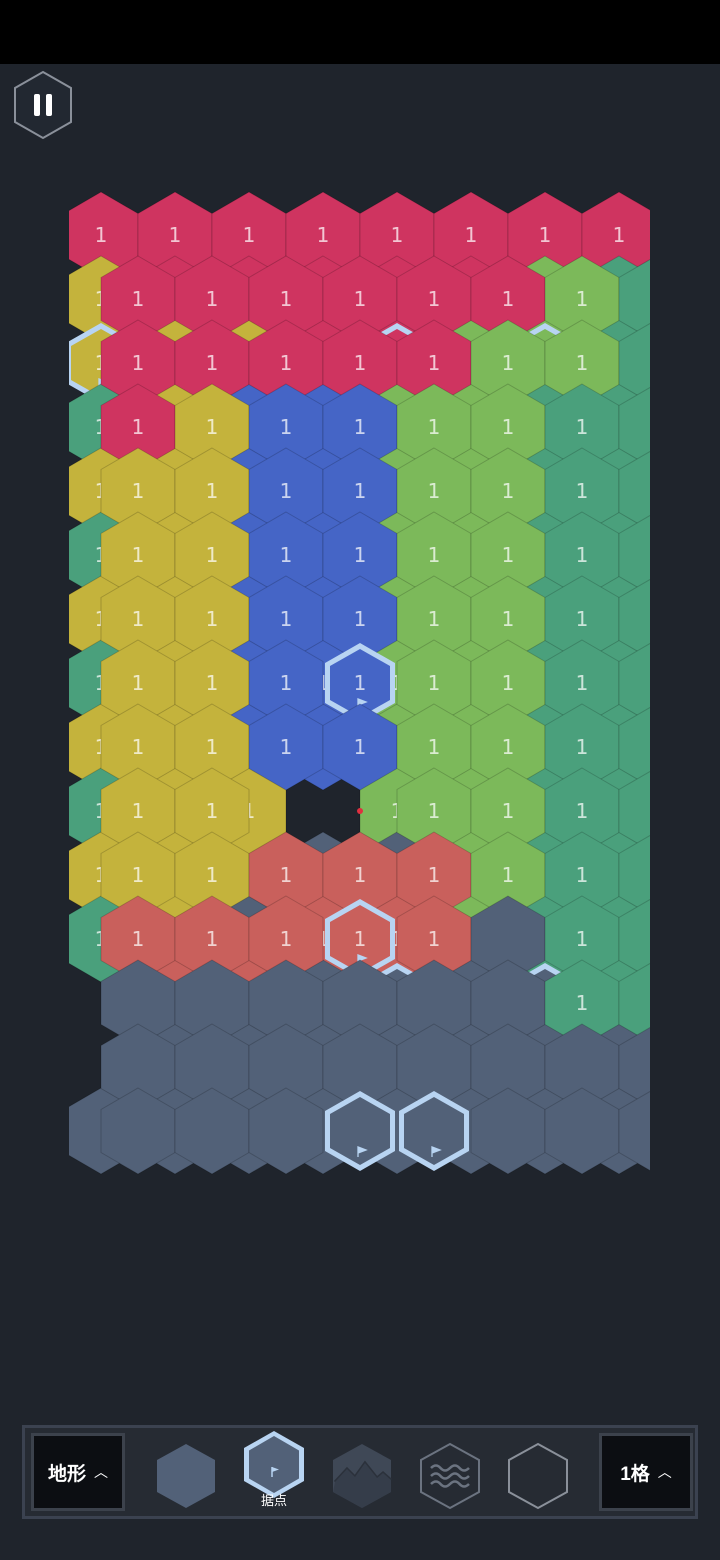  I want to click on cursor-dot, so click(360, 811).